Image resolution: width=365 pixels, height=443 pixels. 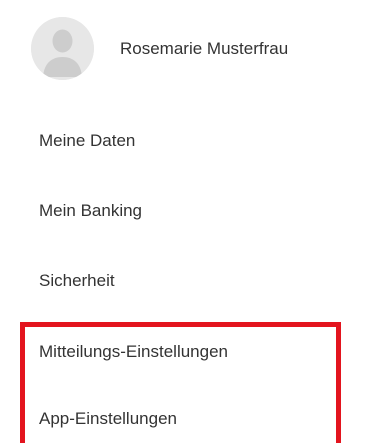 I want to click on menu-item-mein-banking: Mein Banking, so click(x=90, y=211).